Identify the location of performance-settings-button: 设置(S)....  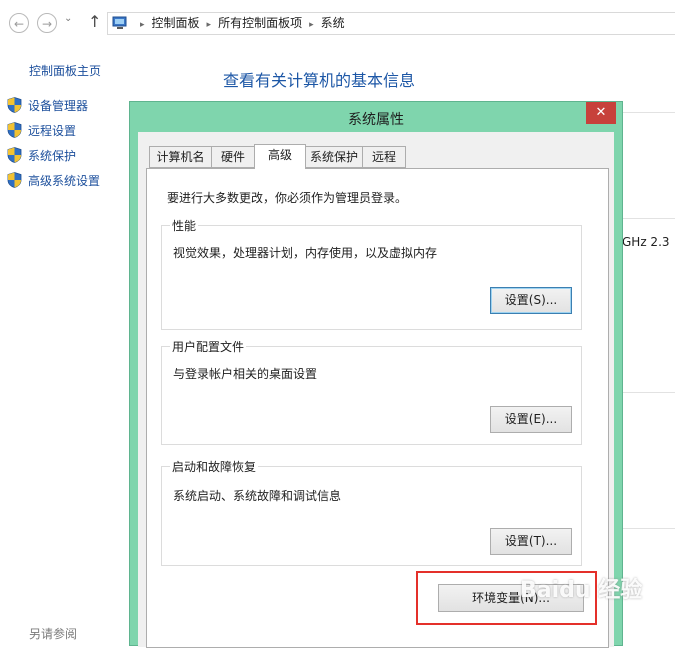
(531, 300).